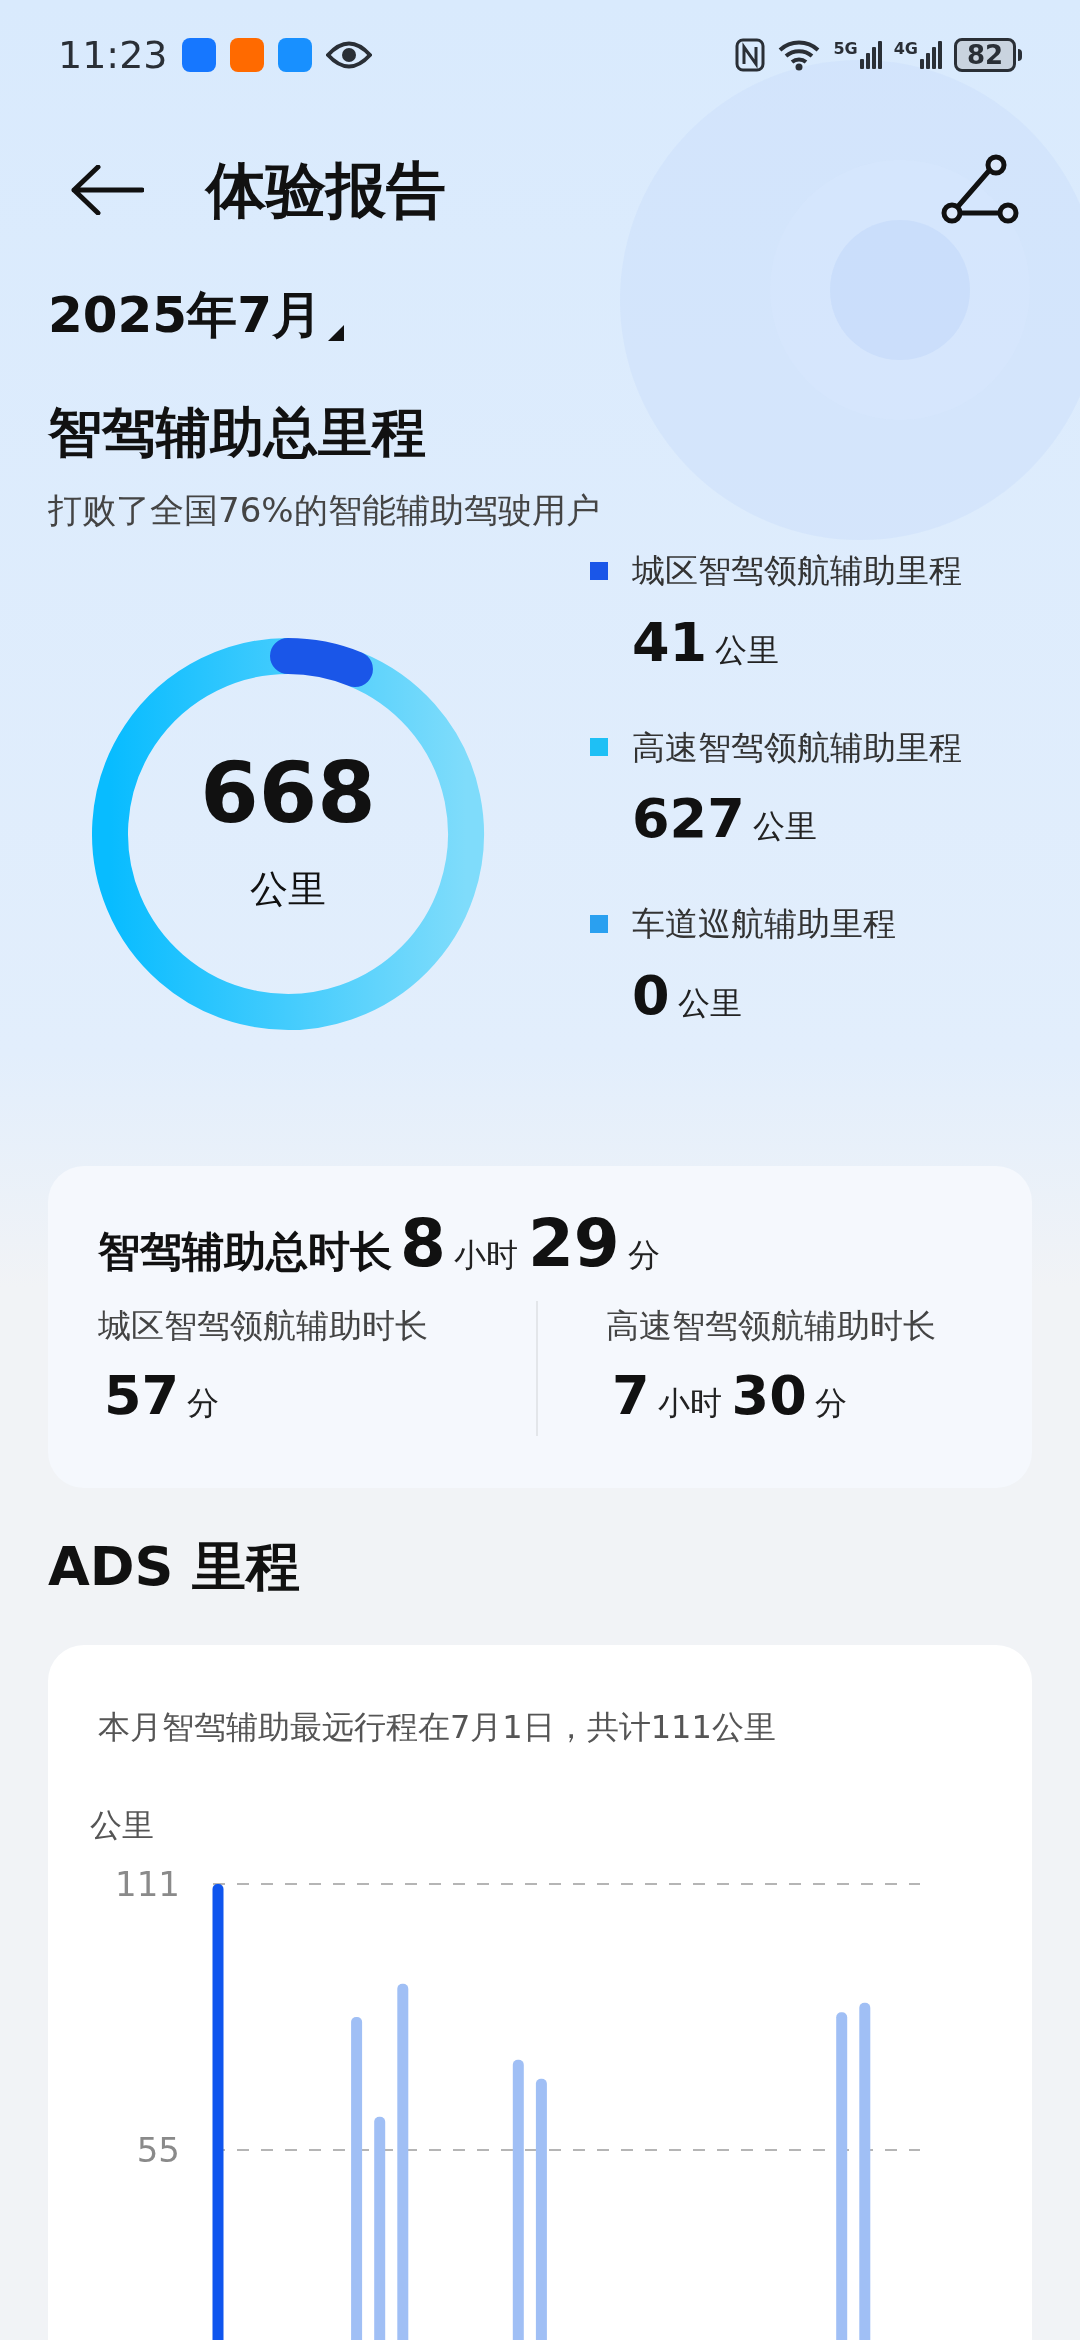  What do you see at coordinates (651, 995) in the screenshot?
I see `mileage-value: 0` at bounding box center [651, 995].